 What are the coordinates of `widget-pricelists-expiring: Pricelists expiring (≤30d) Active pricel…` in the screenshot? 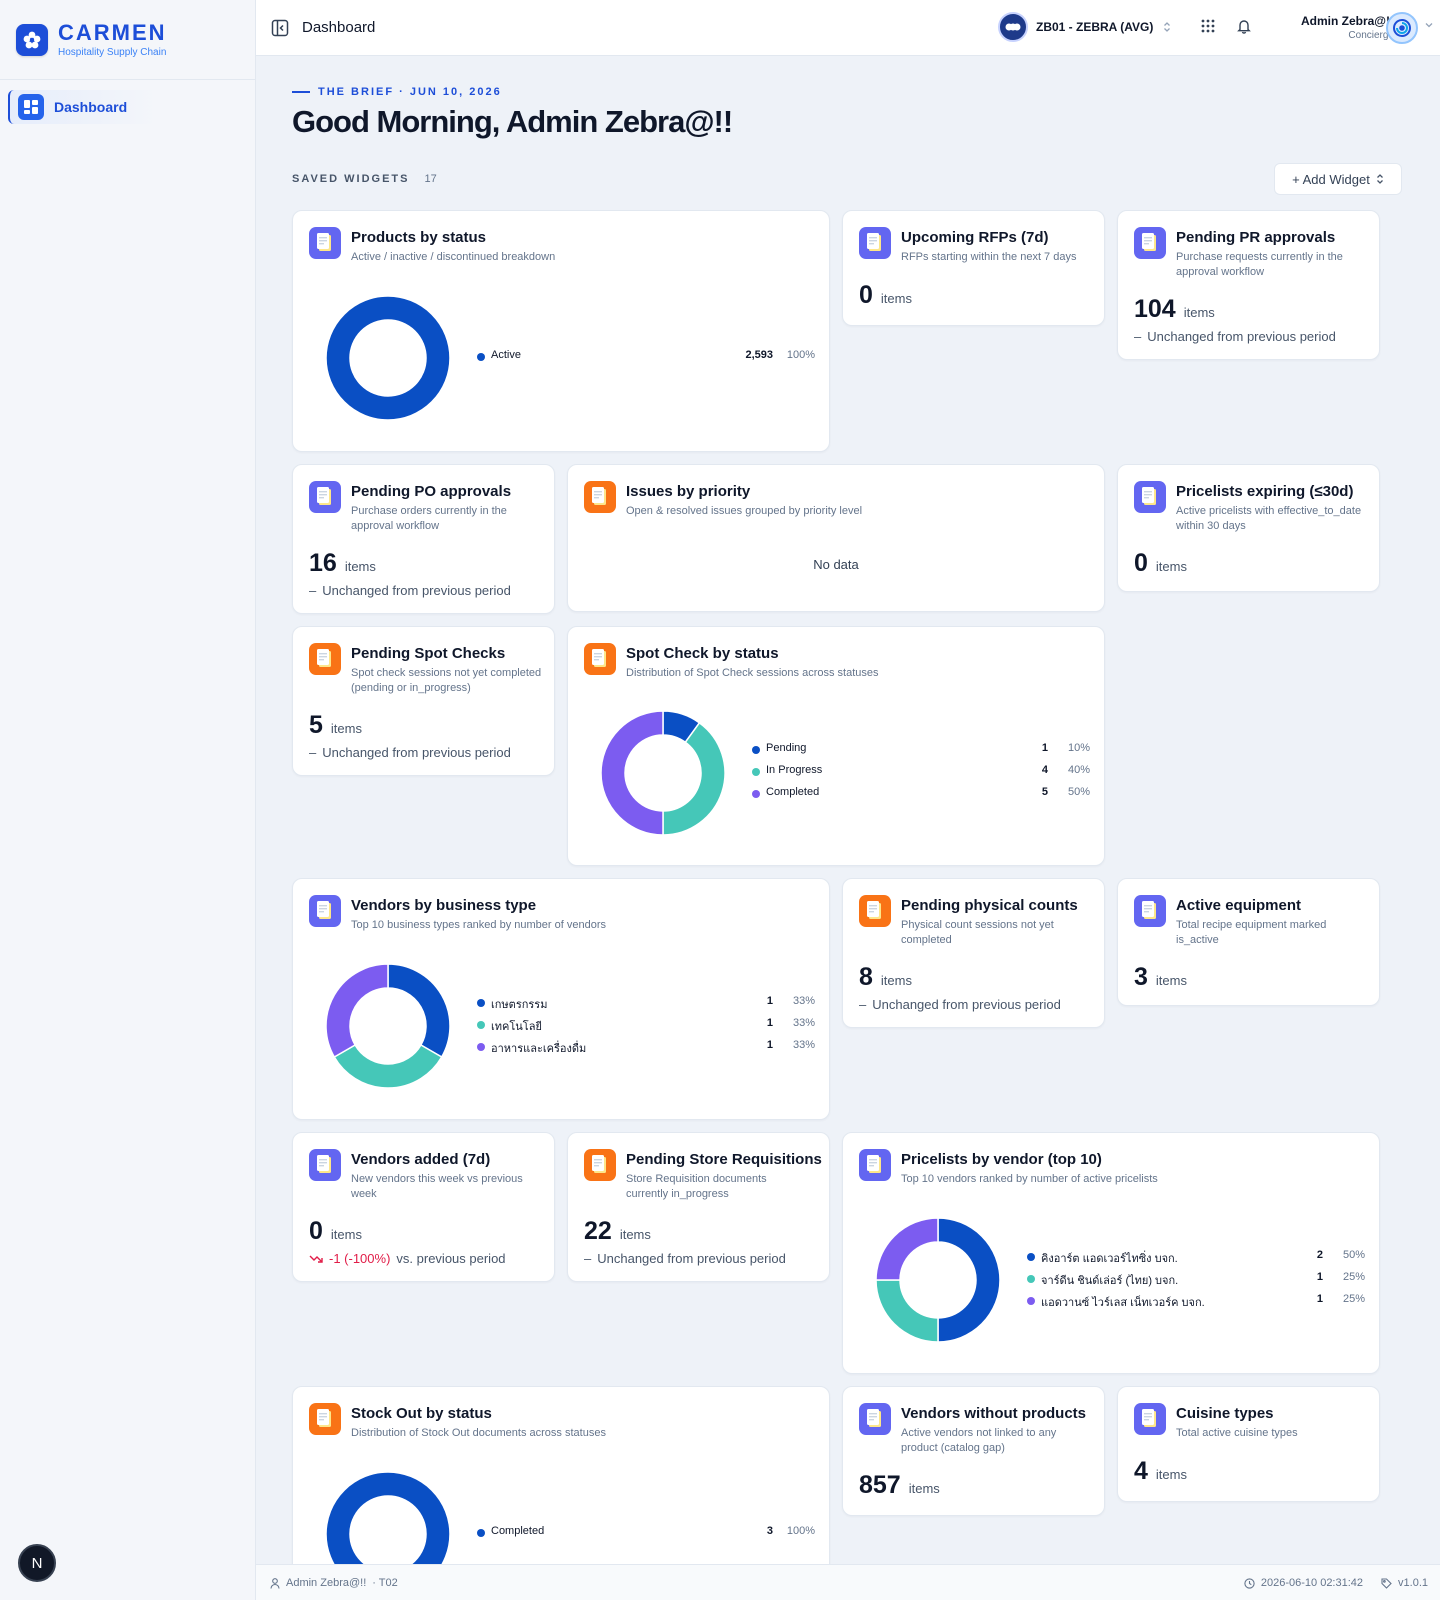 It's located at (1248, 528).